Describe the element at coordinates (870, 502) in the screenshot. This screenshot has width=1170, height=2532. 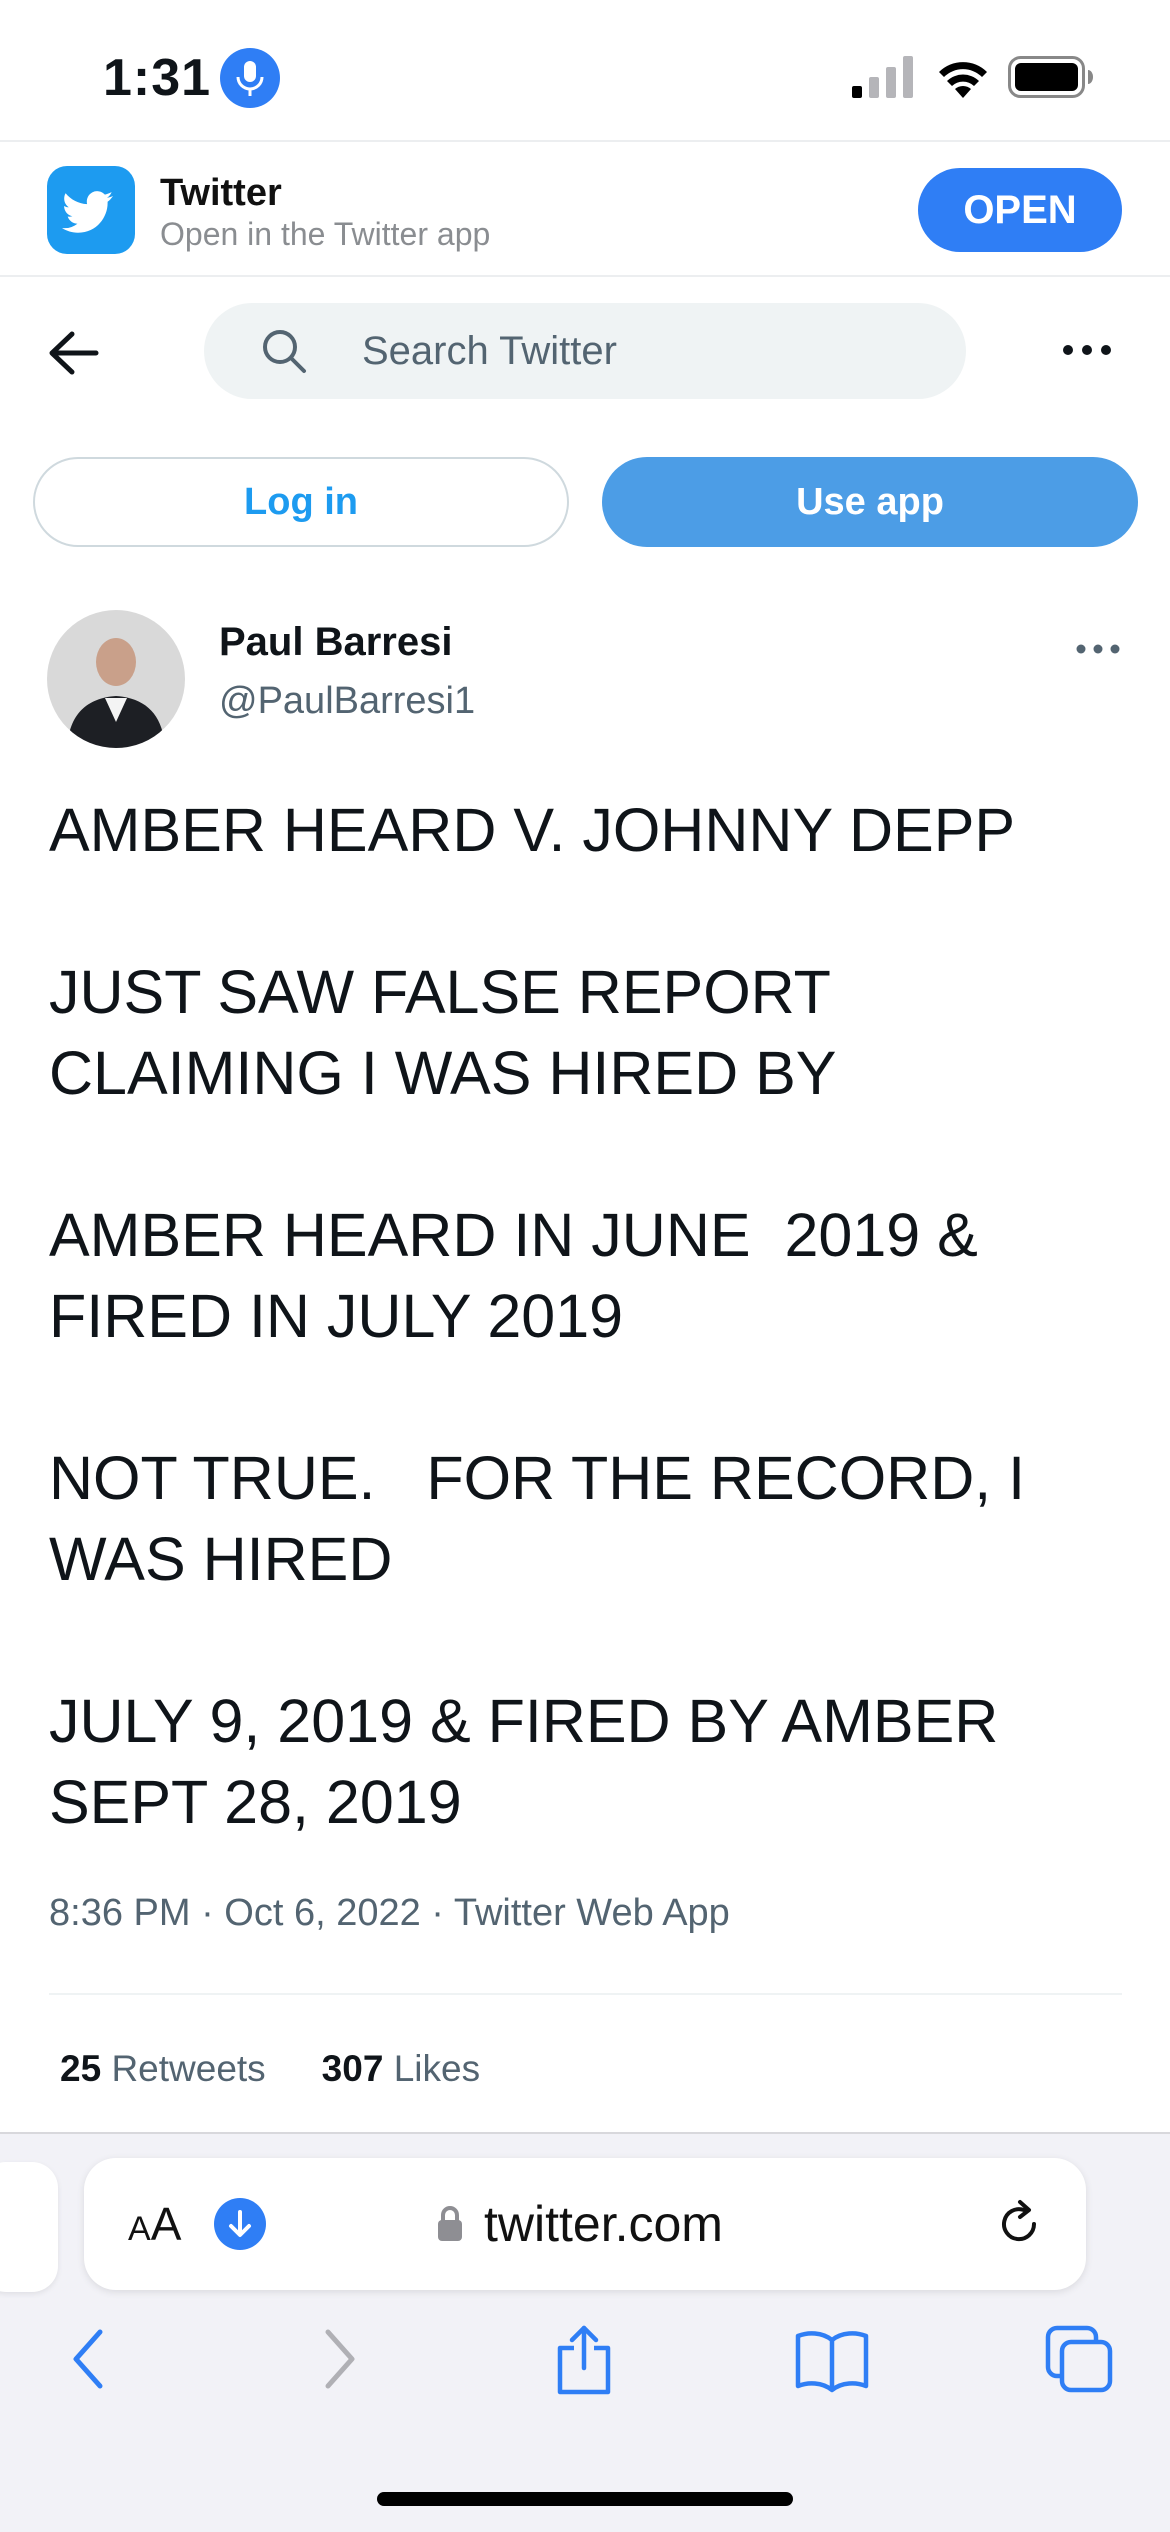
I see `use-app-button: Use app` at that location.